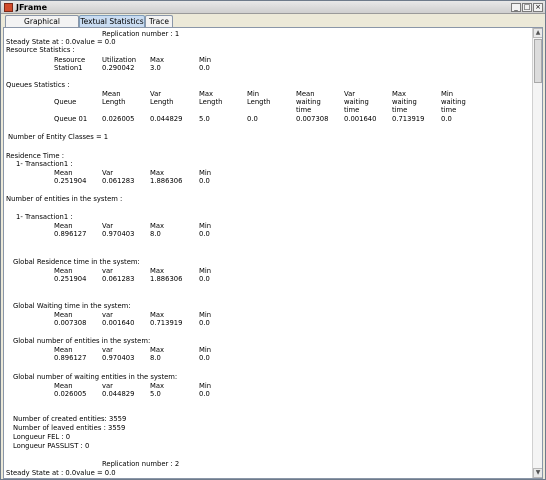  What do you see at coordinates (40, 50) in the screenshot?
I see `resource-stats-heading: Resource Statistics :` at bounding box center [40, 50].